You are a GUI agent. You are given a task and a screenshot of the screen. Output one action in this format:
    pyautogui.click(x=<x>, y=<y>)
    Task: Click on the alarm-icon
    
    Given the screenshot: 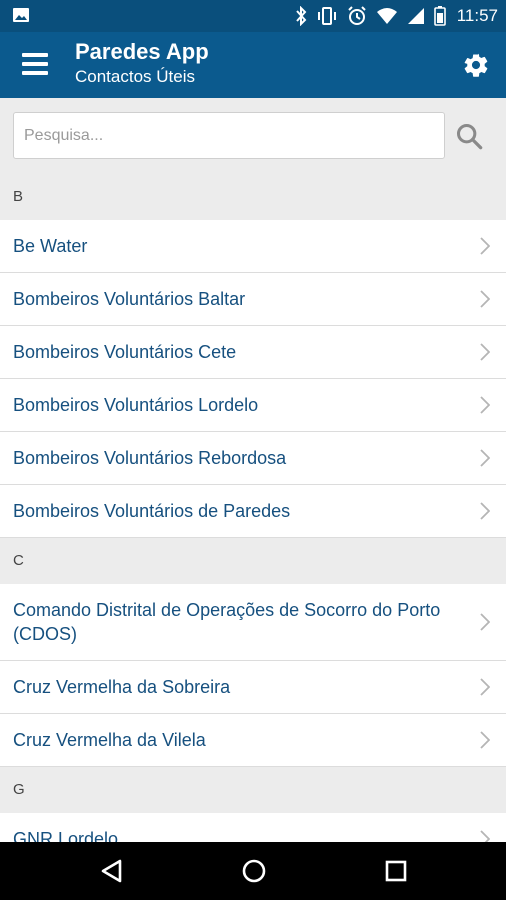 What is the action you would take?
    pyautogui.click(x=357, y=15)
    